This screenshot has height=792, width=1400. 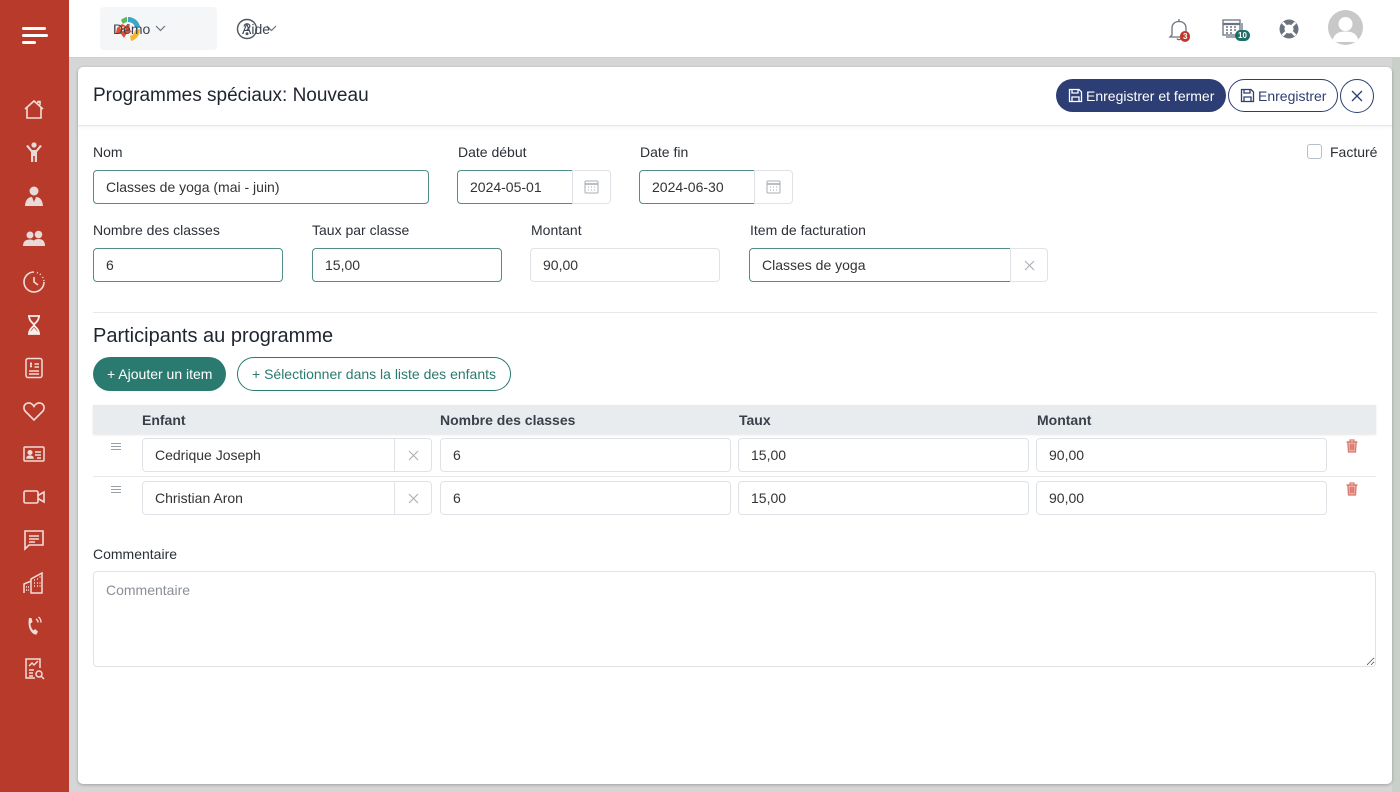 What do you see at coordinates (268, 498) in the screenshot?
I see `child-select: Christian Aron` at bounding box center [268, 498].